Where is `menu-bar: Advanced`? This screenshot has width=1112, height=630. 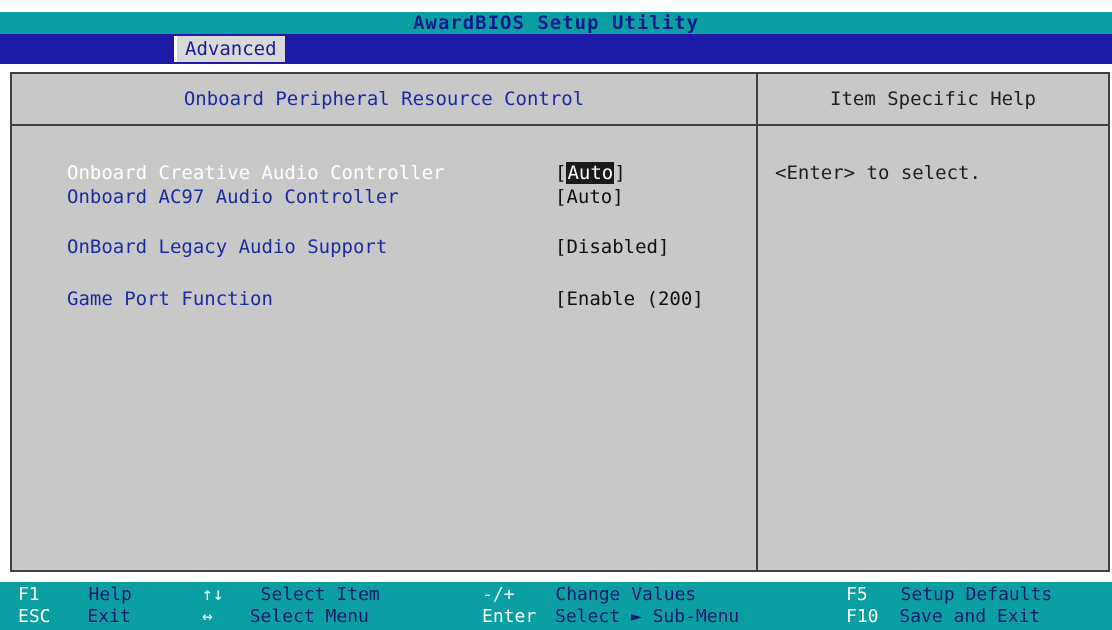
menu-bar: Advanced is located at coordinates (556, 49).